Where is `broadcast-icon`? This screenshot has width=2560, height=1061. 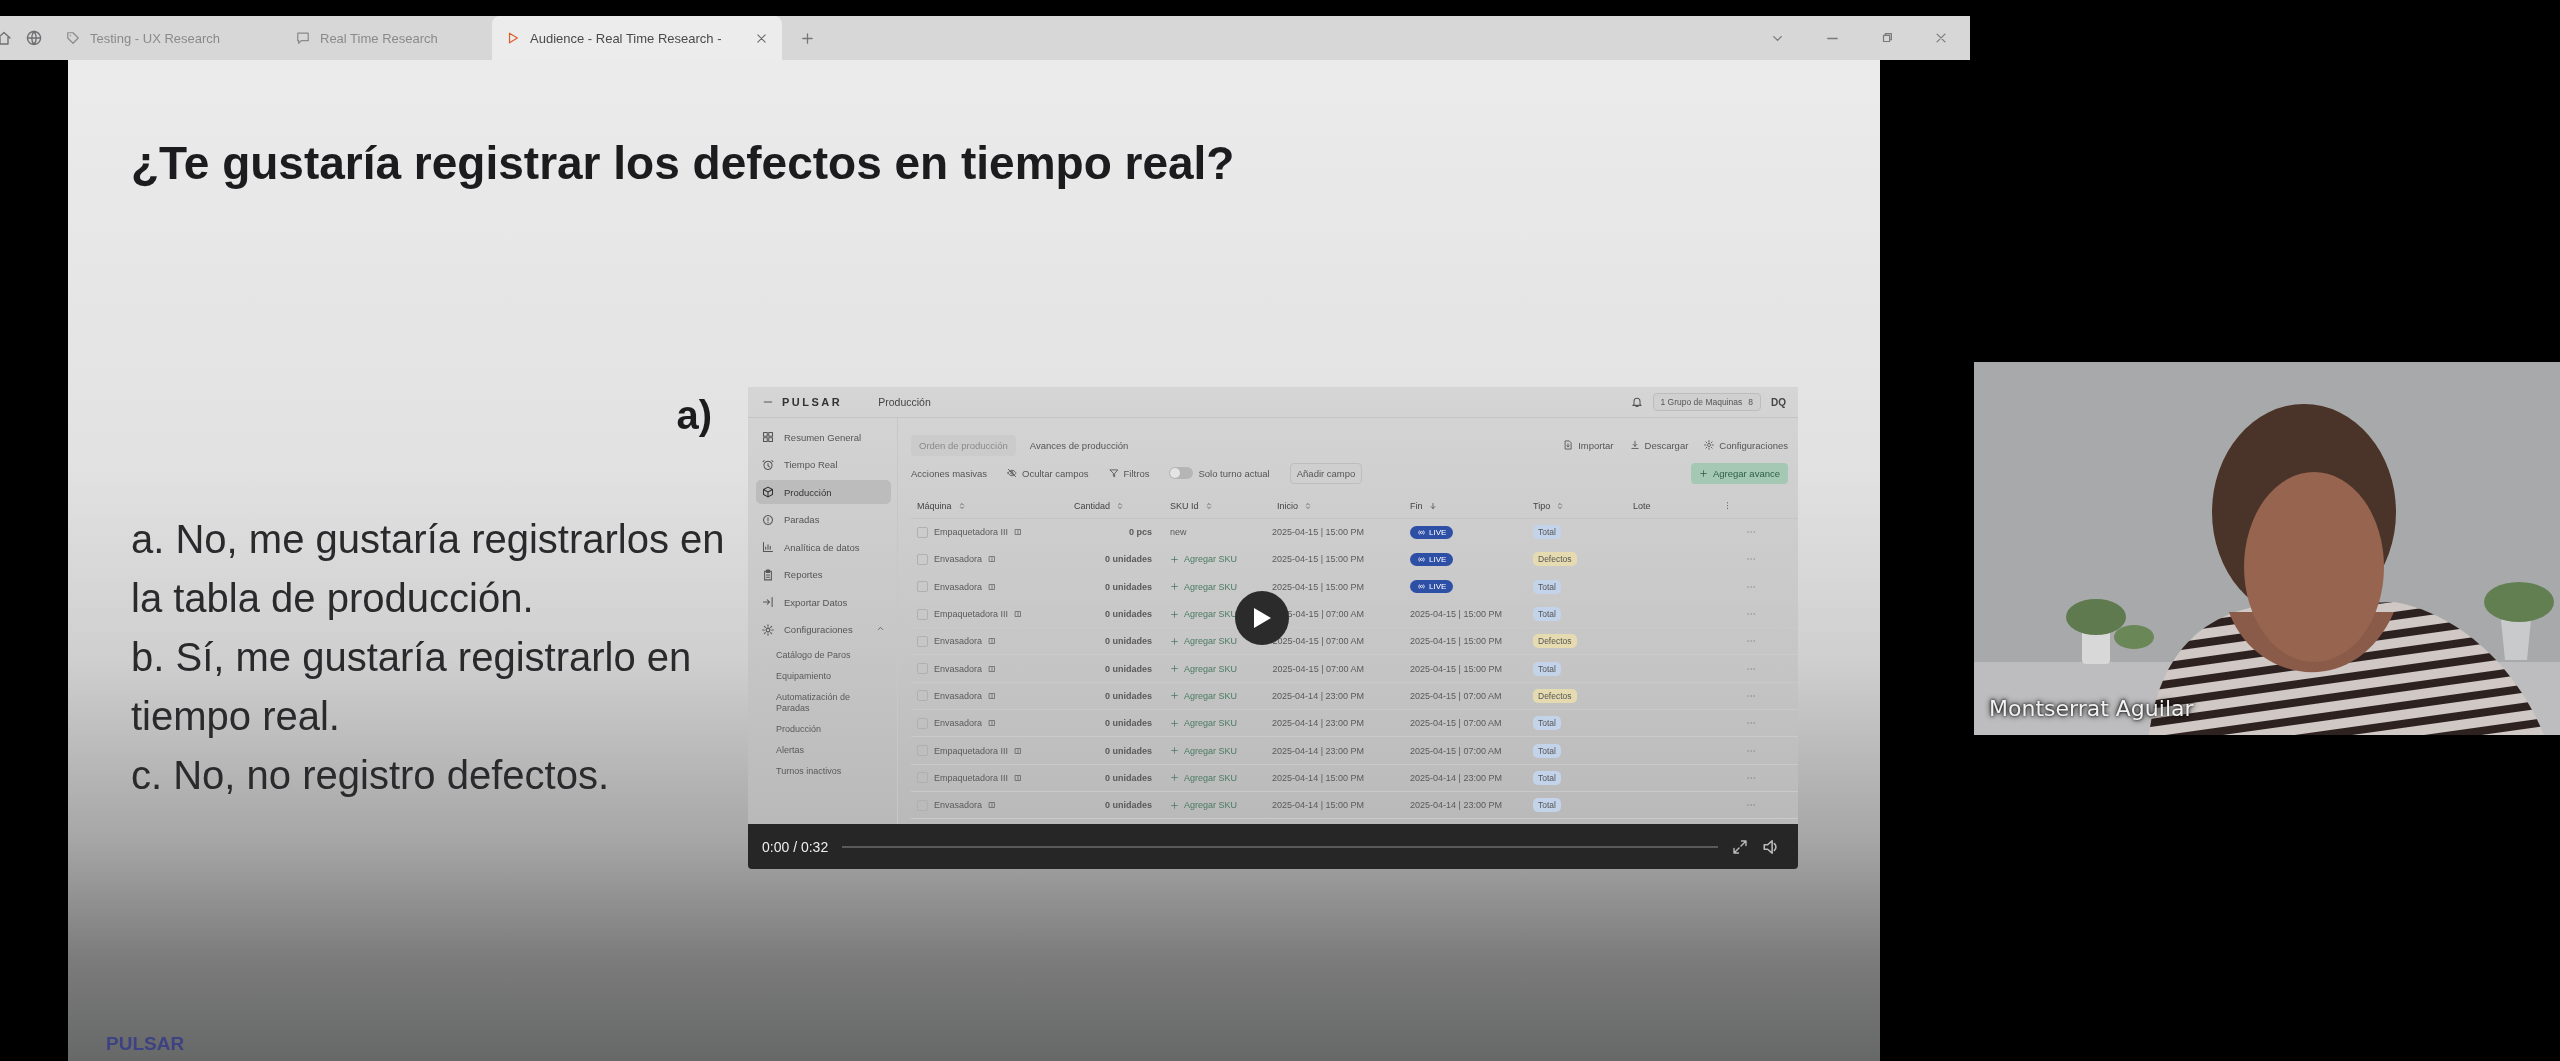 broadcast-icon is located at coordinates (1421, 559).